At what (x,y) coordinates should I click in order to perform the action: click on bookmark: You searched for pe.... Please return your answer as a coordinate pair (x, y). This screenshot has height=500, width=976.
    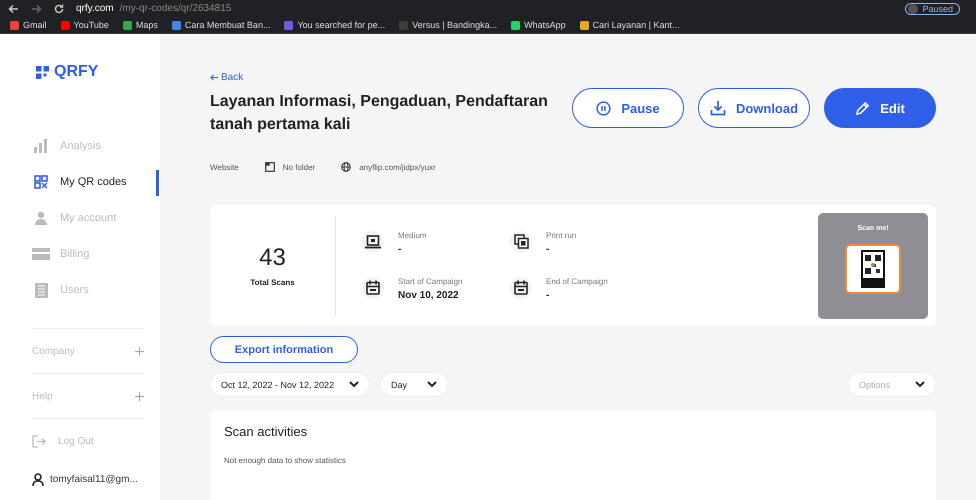
    Looking at the image, I should click on (335, 25).